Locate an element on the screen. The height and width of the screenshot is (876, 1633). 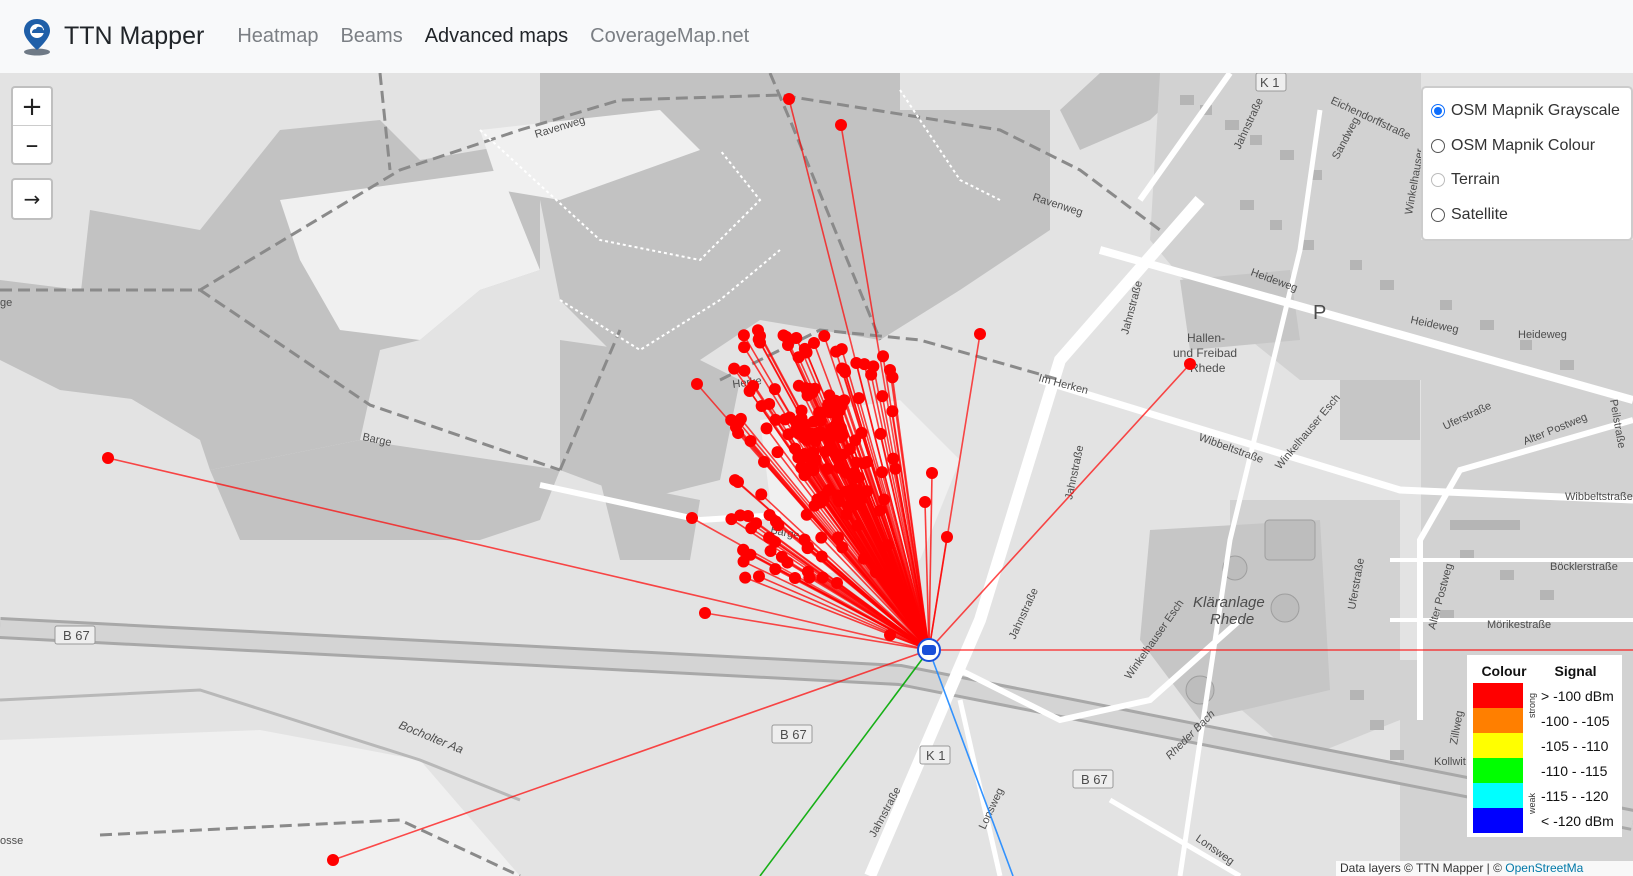
layer-osm-grayscale: OSM Mapnik Grayscale is located at coordinates (1527, 111).